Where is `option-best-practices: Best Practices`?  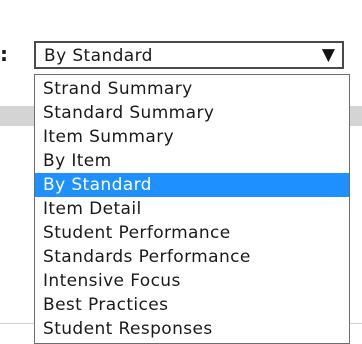
option-best-practices: Best Practices is located at coordinates (192, 305).